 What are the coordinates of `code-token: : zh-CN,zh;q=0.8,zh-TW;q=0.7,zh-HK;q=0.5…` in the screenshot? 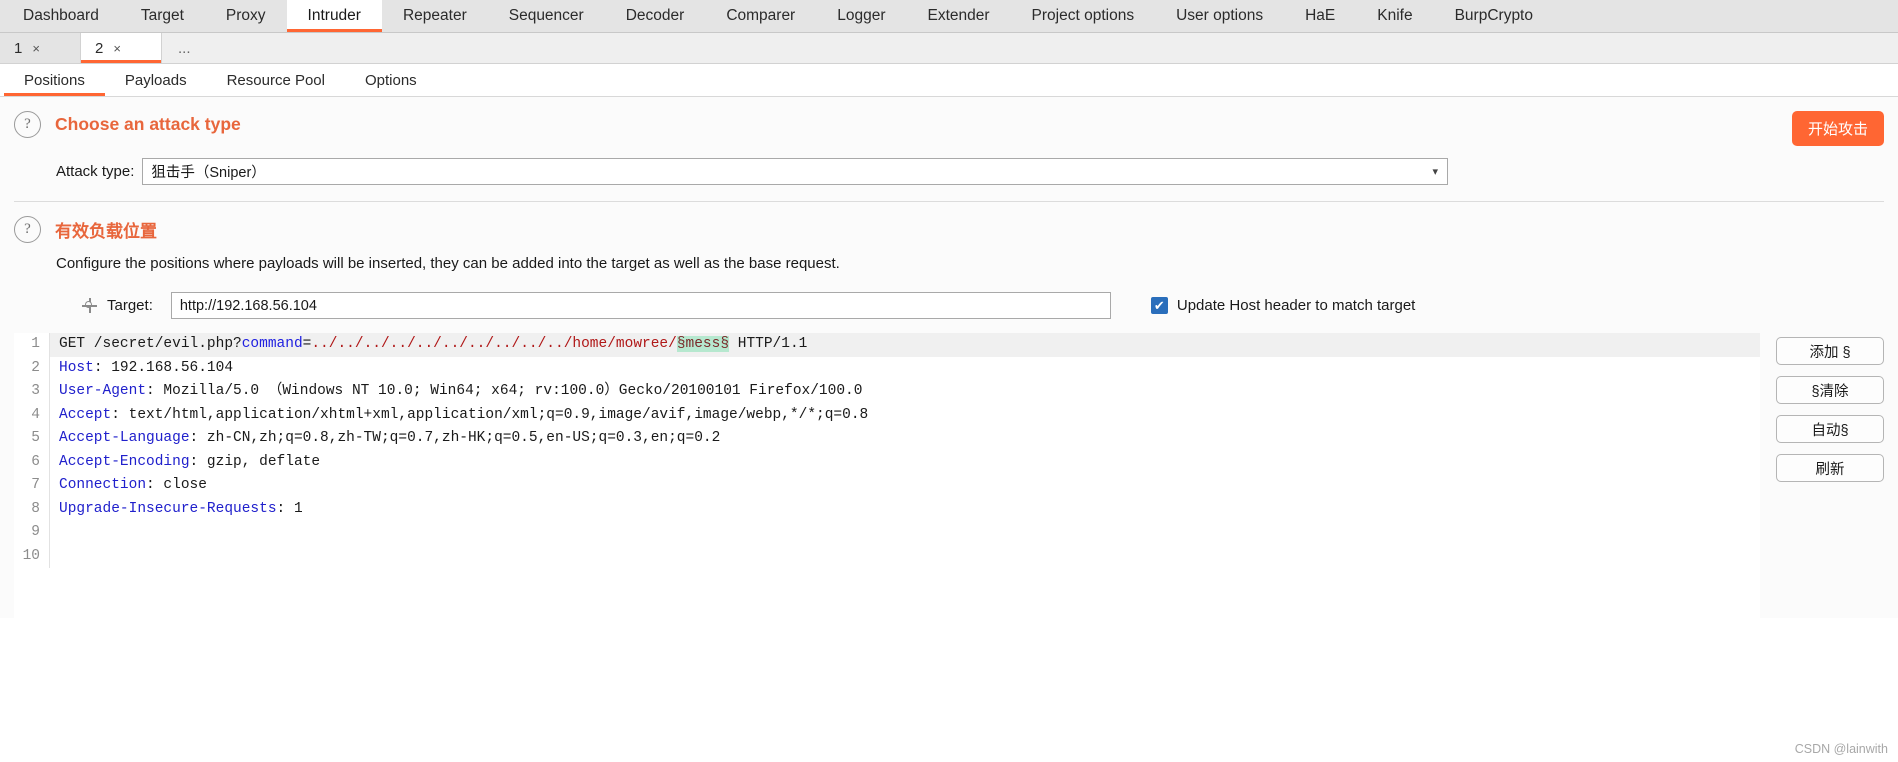 It's located at (455, 438).